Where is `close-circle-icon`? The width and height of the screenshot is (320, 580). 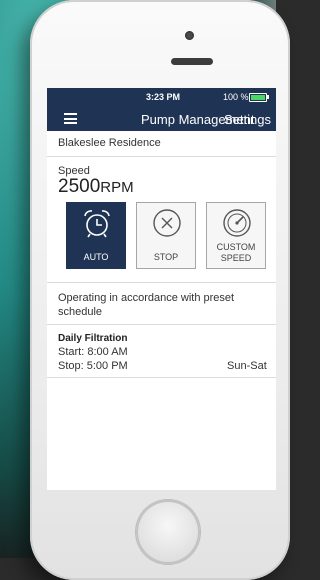 close-circle-icon is located at coordinates (167, 223).